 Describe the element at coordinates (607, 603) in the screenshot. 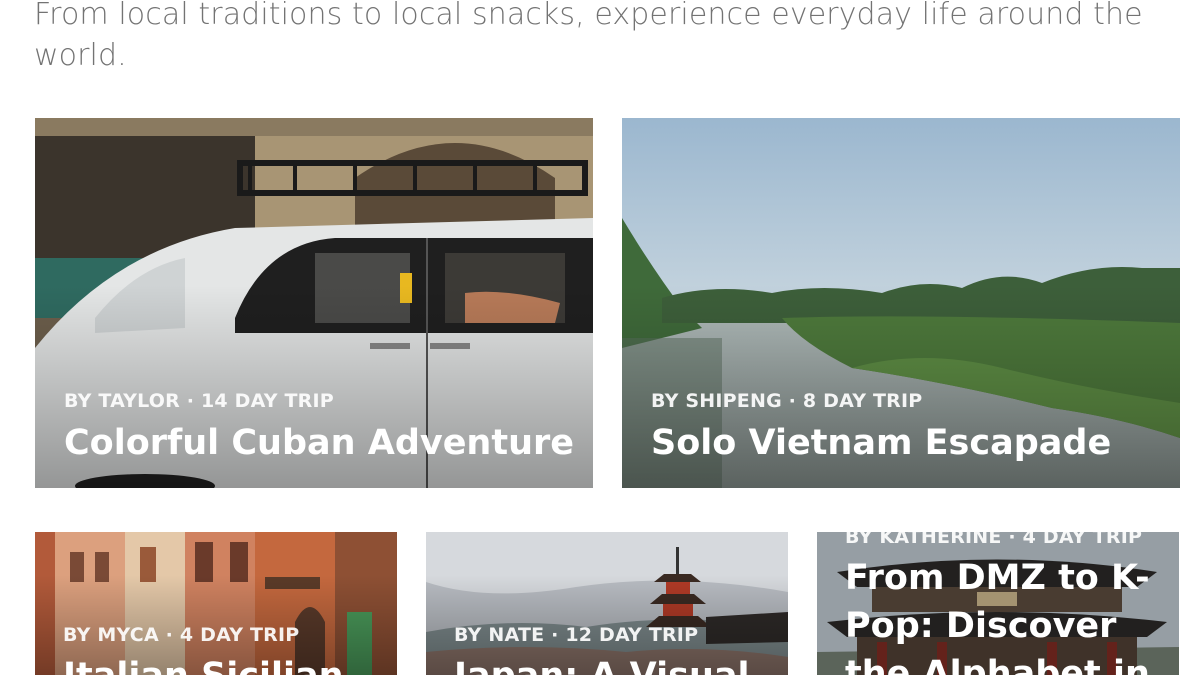

I see `trip-card-japan: BY NATE · 12 DAY TRIP Japan: A Visual` at that location.